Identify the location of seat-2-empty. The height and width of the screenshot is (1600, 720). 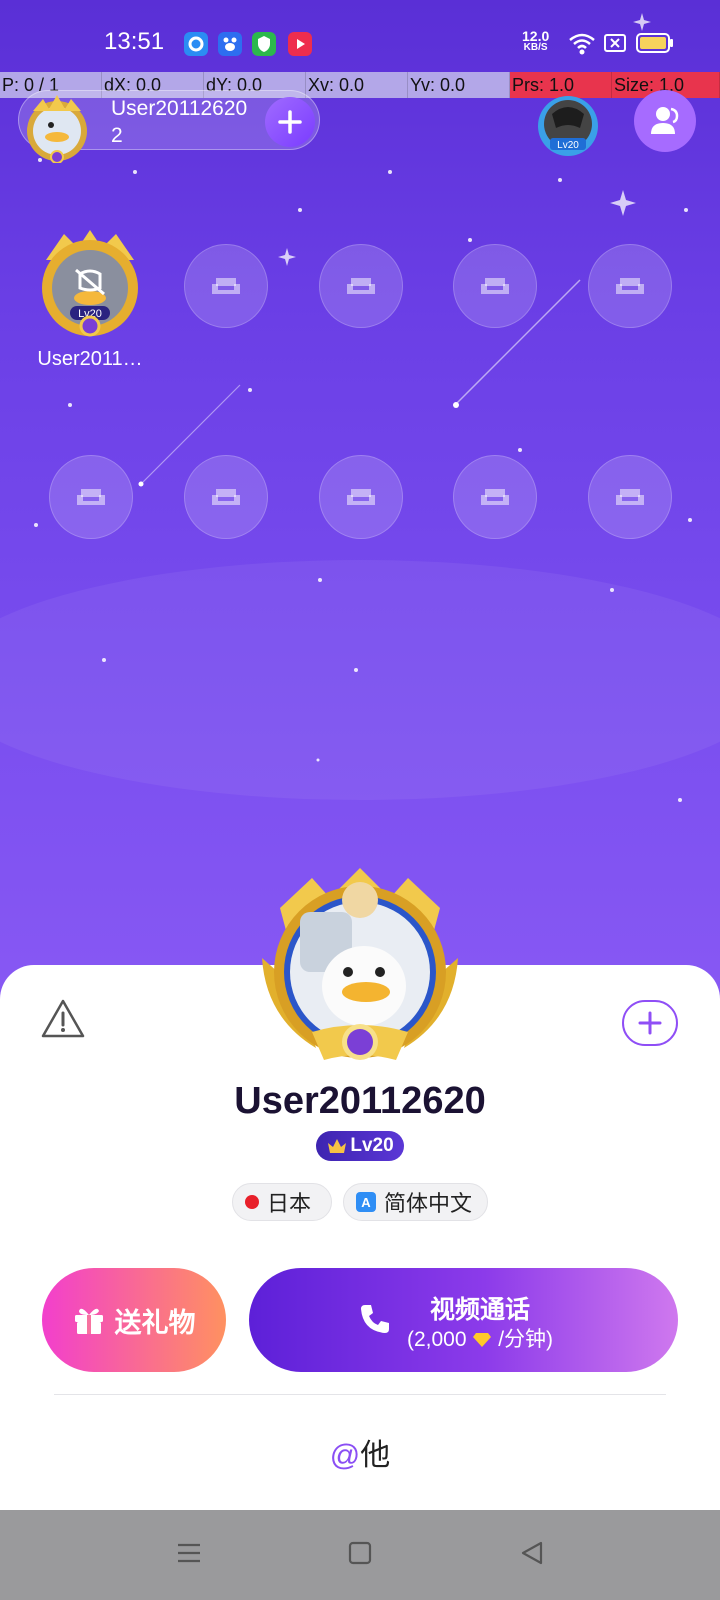
(226, 286).